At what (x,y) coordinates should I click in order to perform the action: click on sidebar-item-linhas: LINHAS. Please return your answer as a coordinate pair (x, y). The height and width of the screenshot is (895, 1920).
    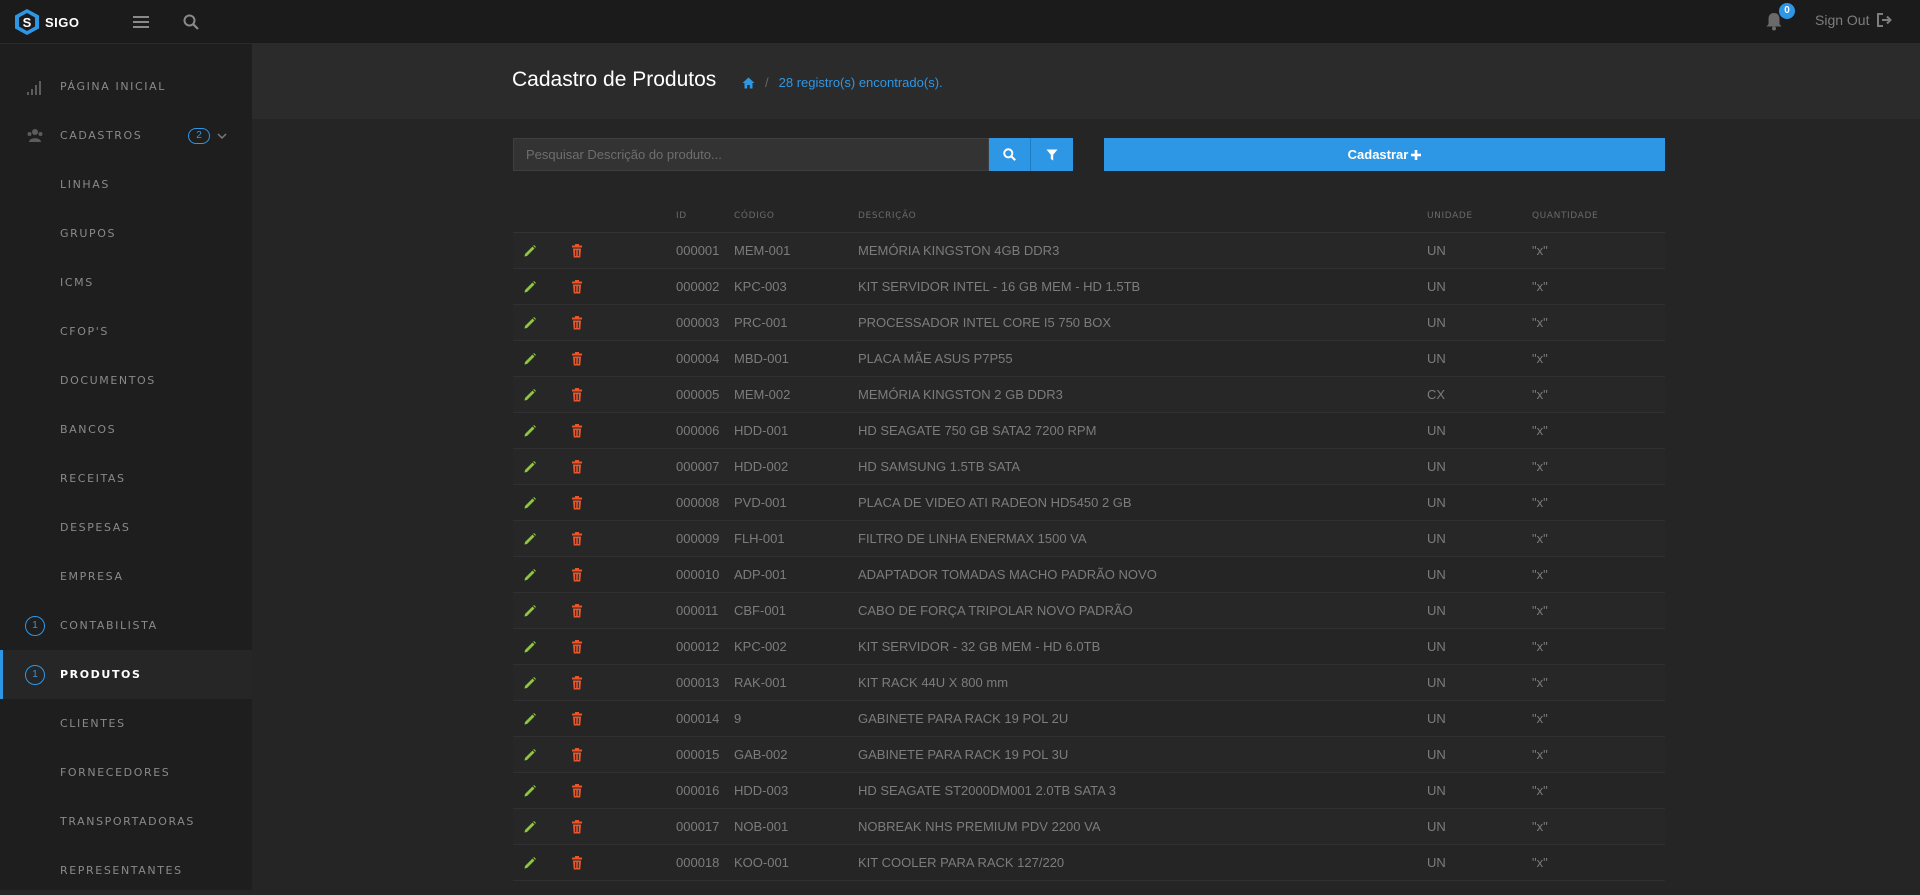
    Looking at the image, I should click on (126, 184).